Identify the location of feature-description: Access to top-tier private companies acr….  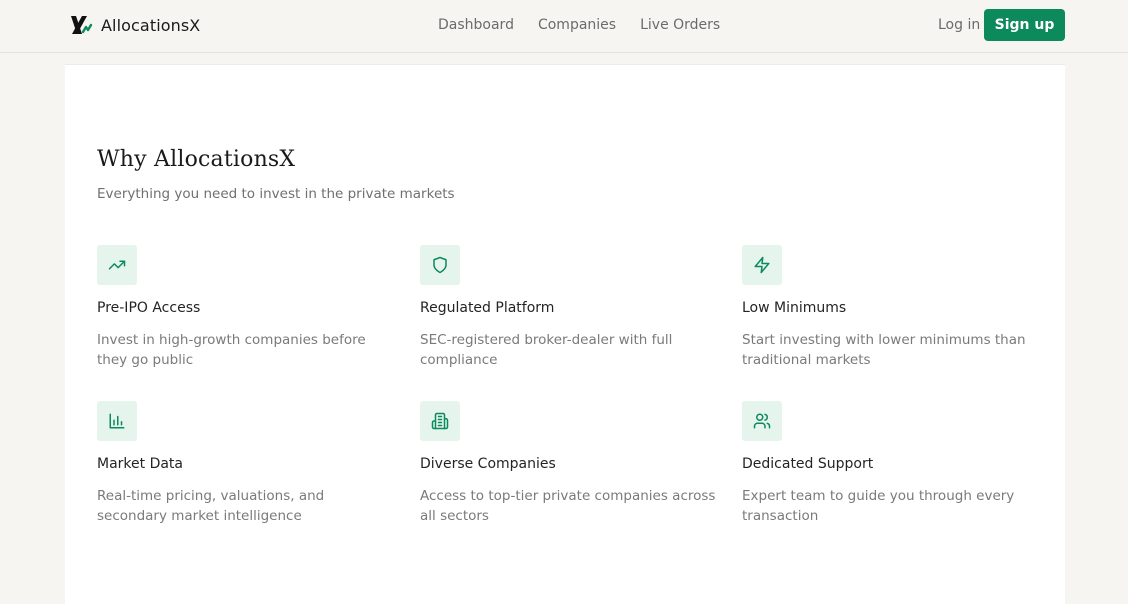
(568, 506).